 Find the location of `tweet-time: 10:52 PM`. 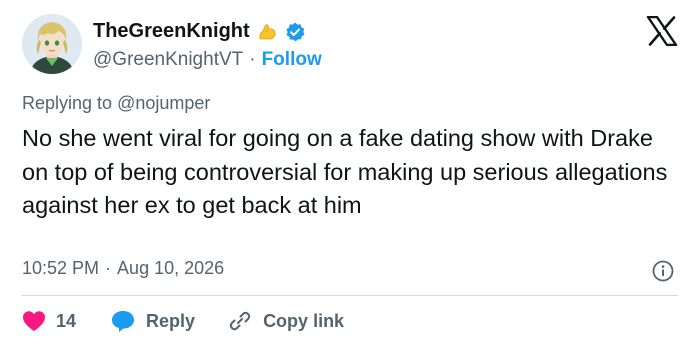

tweet-time: 10:52 PM is located at coordinates (61, 268).